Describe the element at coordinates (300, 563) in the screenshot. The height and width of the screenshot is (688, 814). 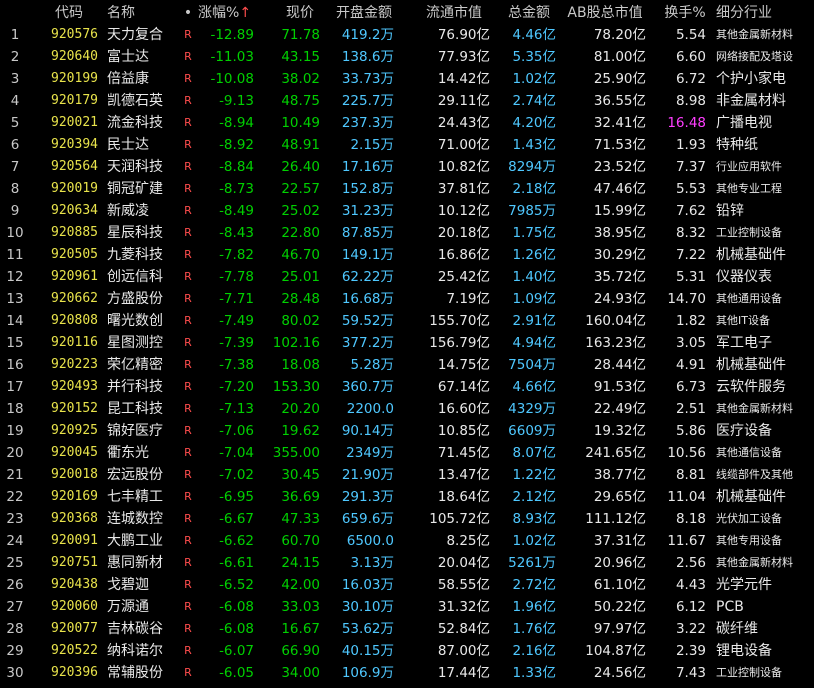
I see `current-price: 24.15` at that location.